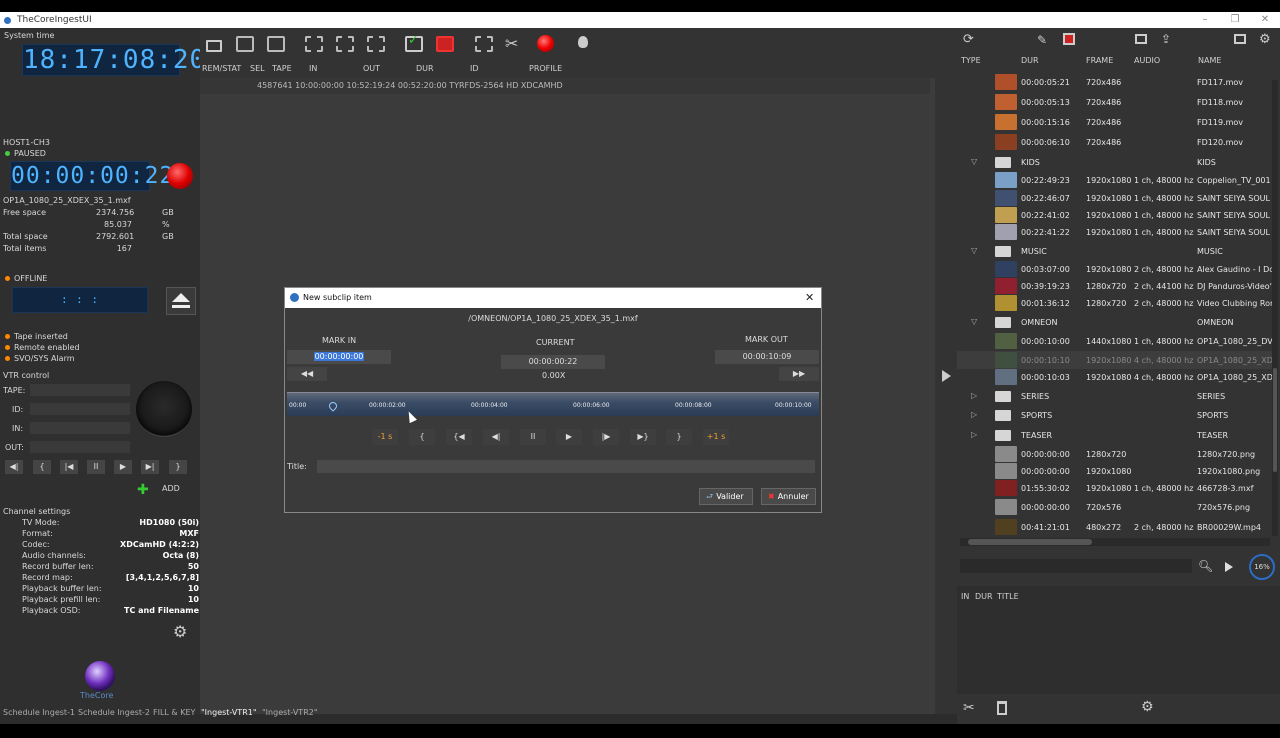 The height and width of the screenshot is (738, 1280). I want to click on col-frame: FRAME, so click(1099, 60).